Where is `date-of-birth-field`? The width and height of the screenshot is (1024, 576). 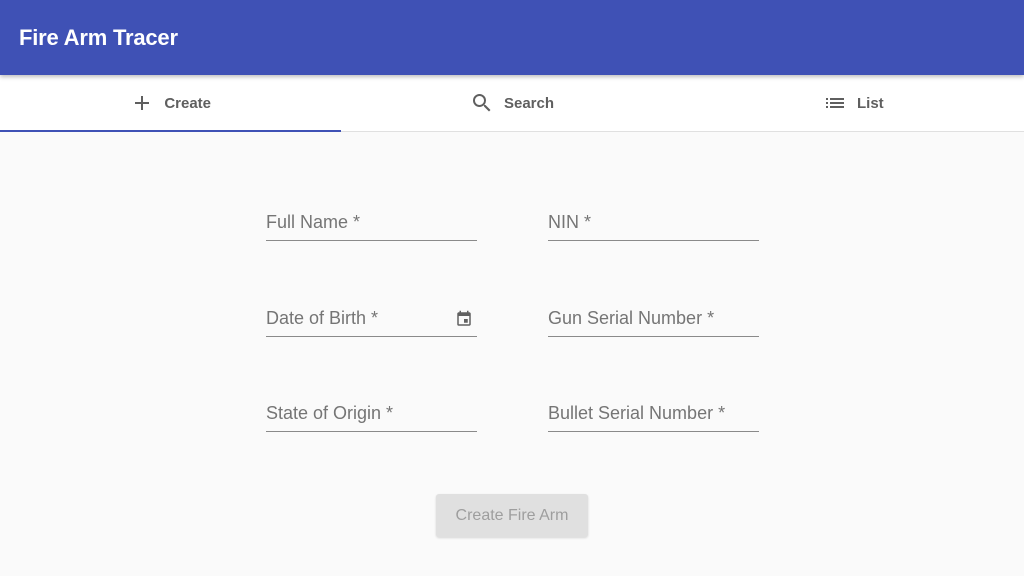 date-of-birth-field is located at coordinates (371, 311).